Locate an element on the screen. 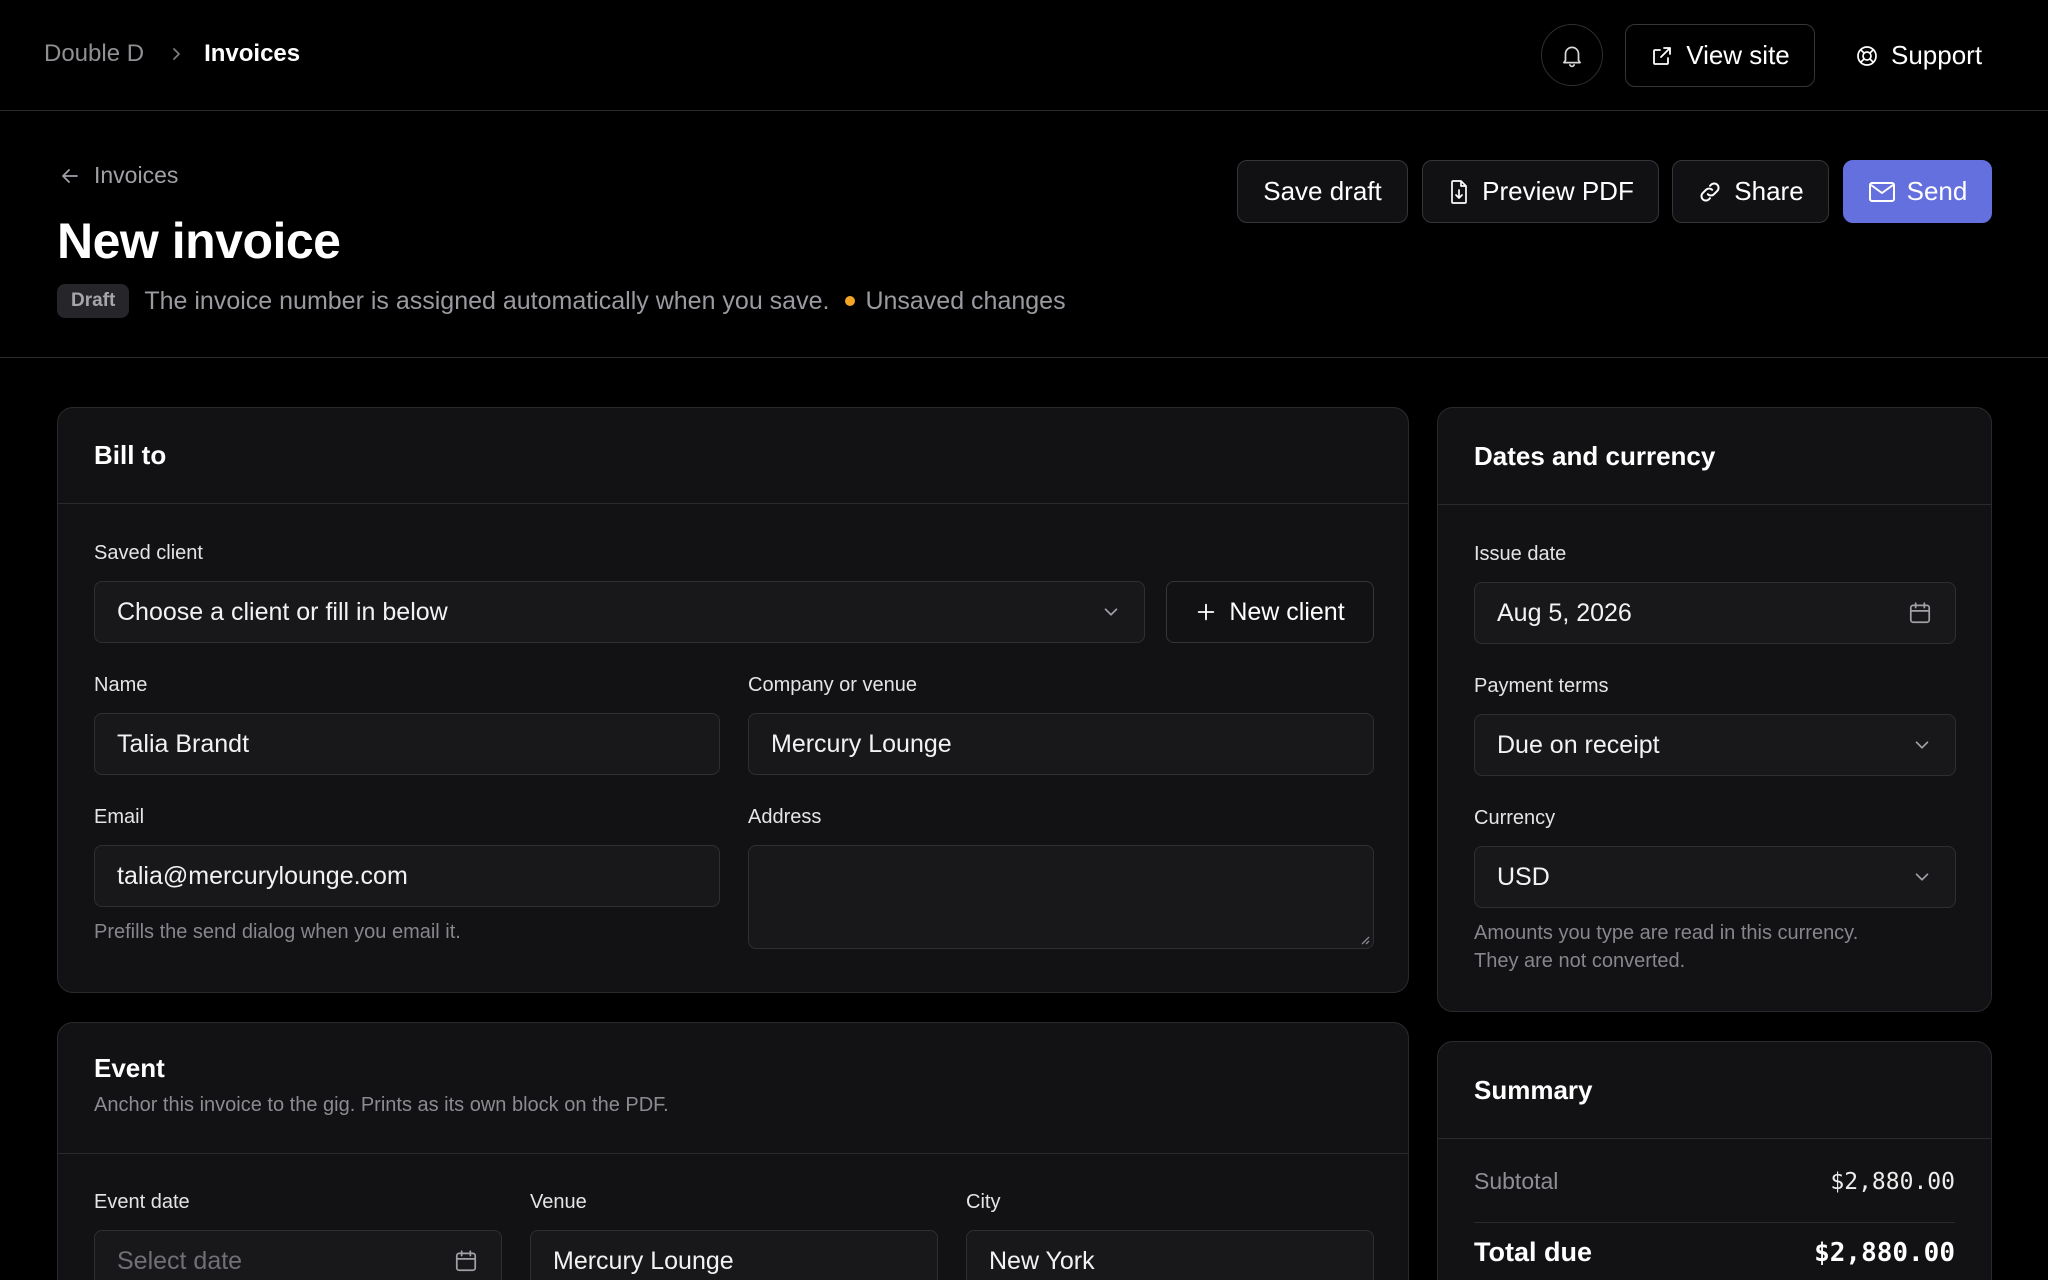  breadcrumb: Double D Invoices is located at coordinates (172, 54).